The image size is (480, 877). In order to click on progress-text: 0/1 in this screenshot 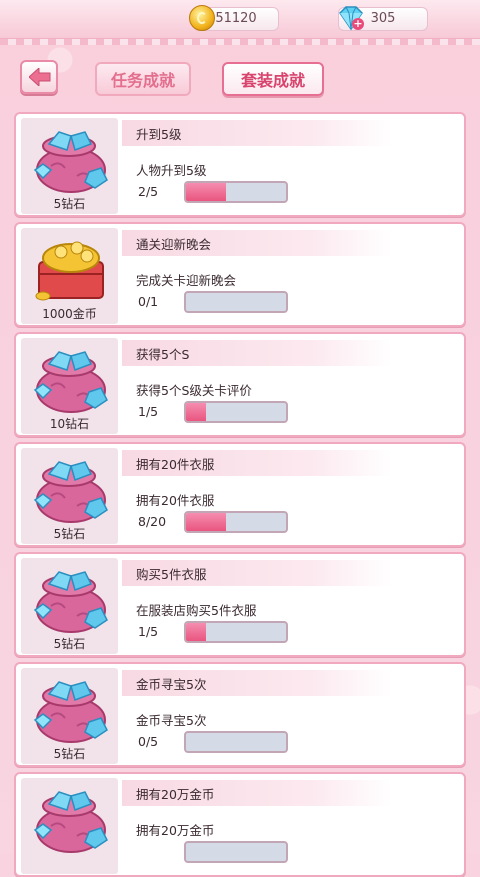, I will do `click(148, 301)`.